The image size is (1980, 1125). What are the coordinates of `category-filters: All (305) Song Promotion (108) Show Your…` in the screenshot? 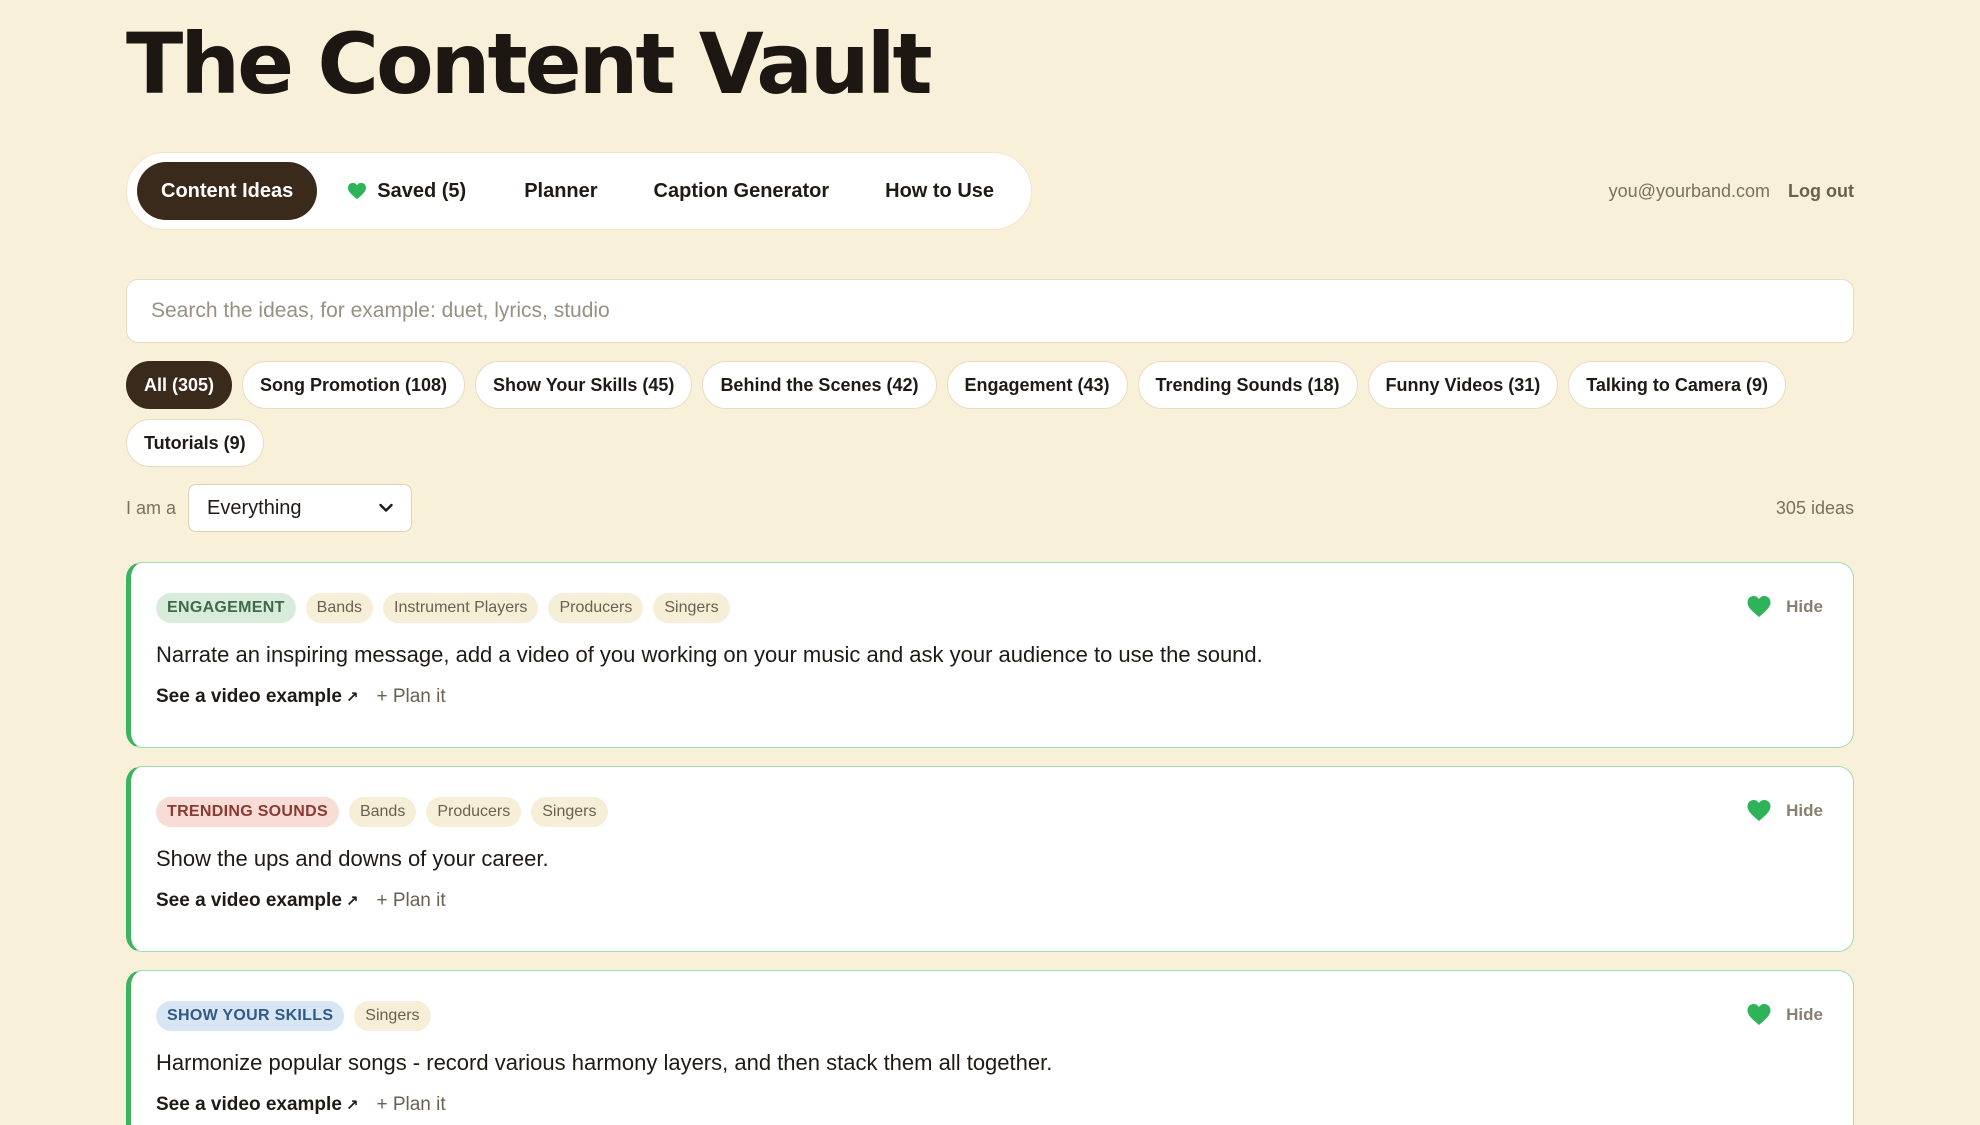 It's located at (990, 414).